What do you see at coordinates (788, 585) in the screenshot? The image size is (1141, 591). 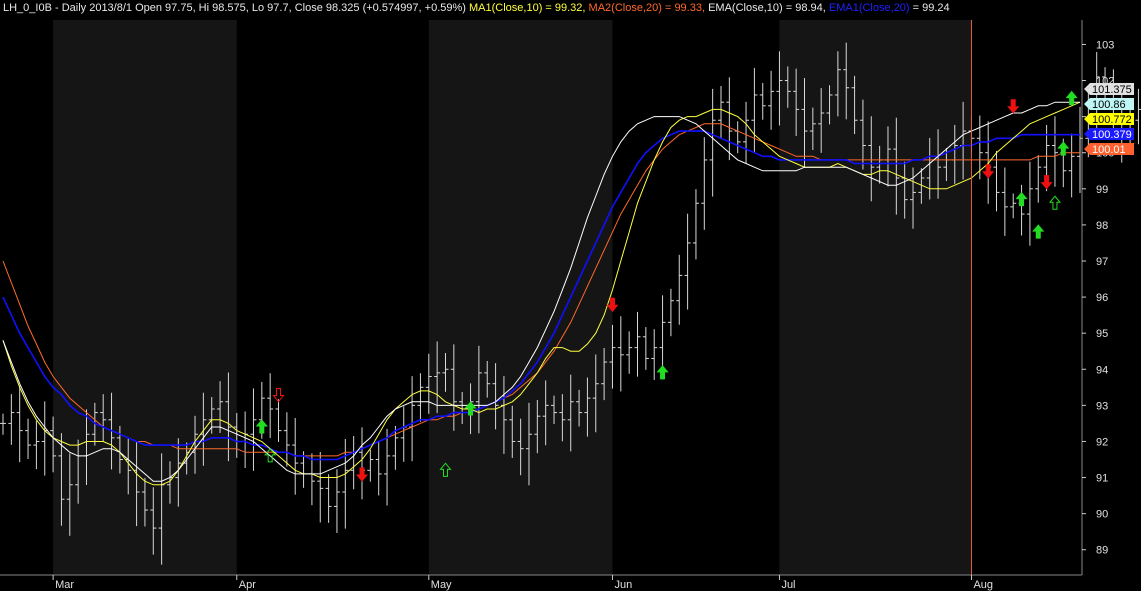 I see `x-tick-label: Jul` at bounding box center [788, 585].